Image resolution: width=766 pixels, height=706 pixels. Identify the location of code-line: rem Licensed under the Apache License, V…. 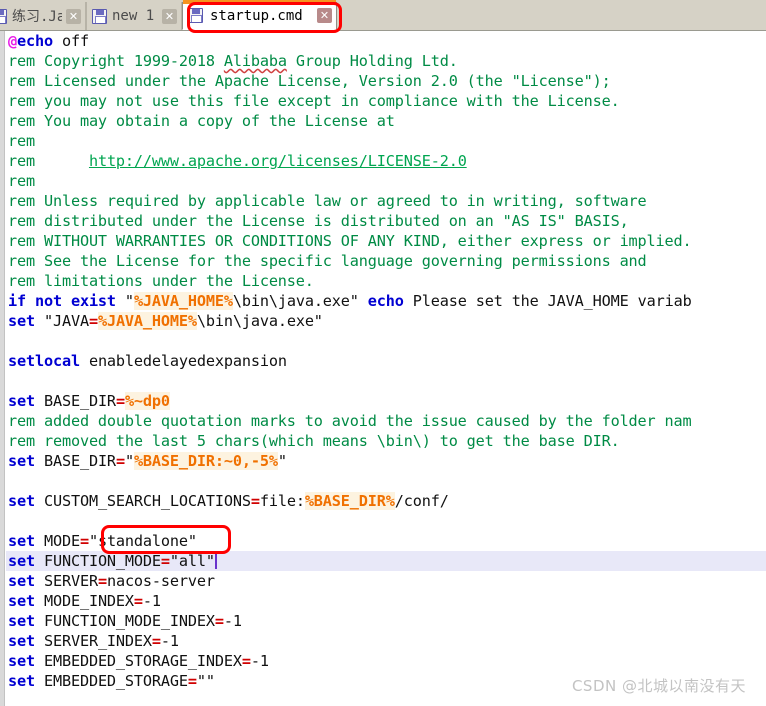
(386, 81).